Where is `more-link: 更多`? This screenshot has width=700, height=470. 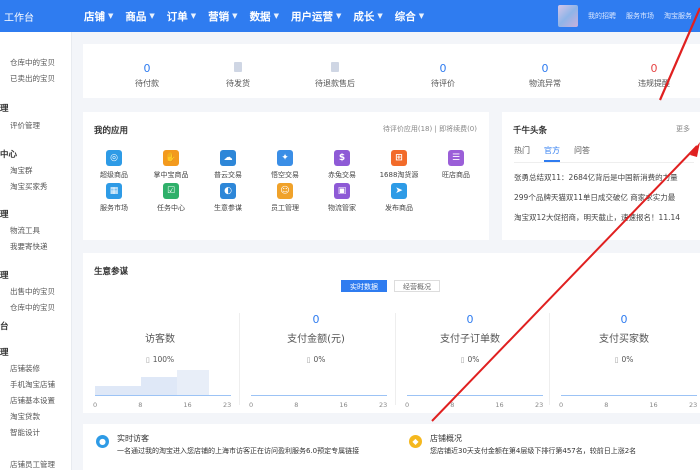 more-link: 更多 is located at coordinates (683, 129).